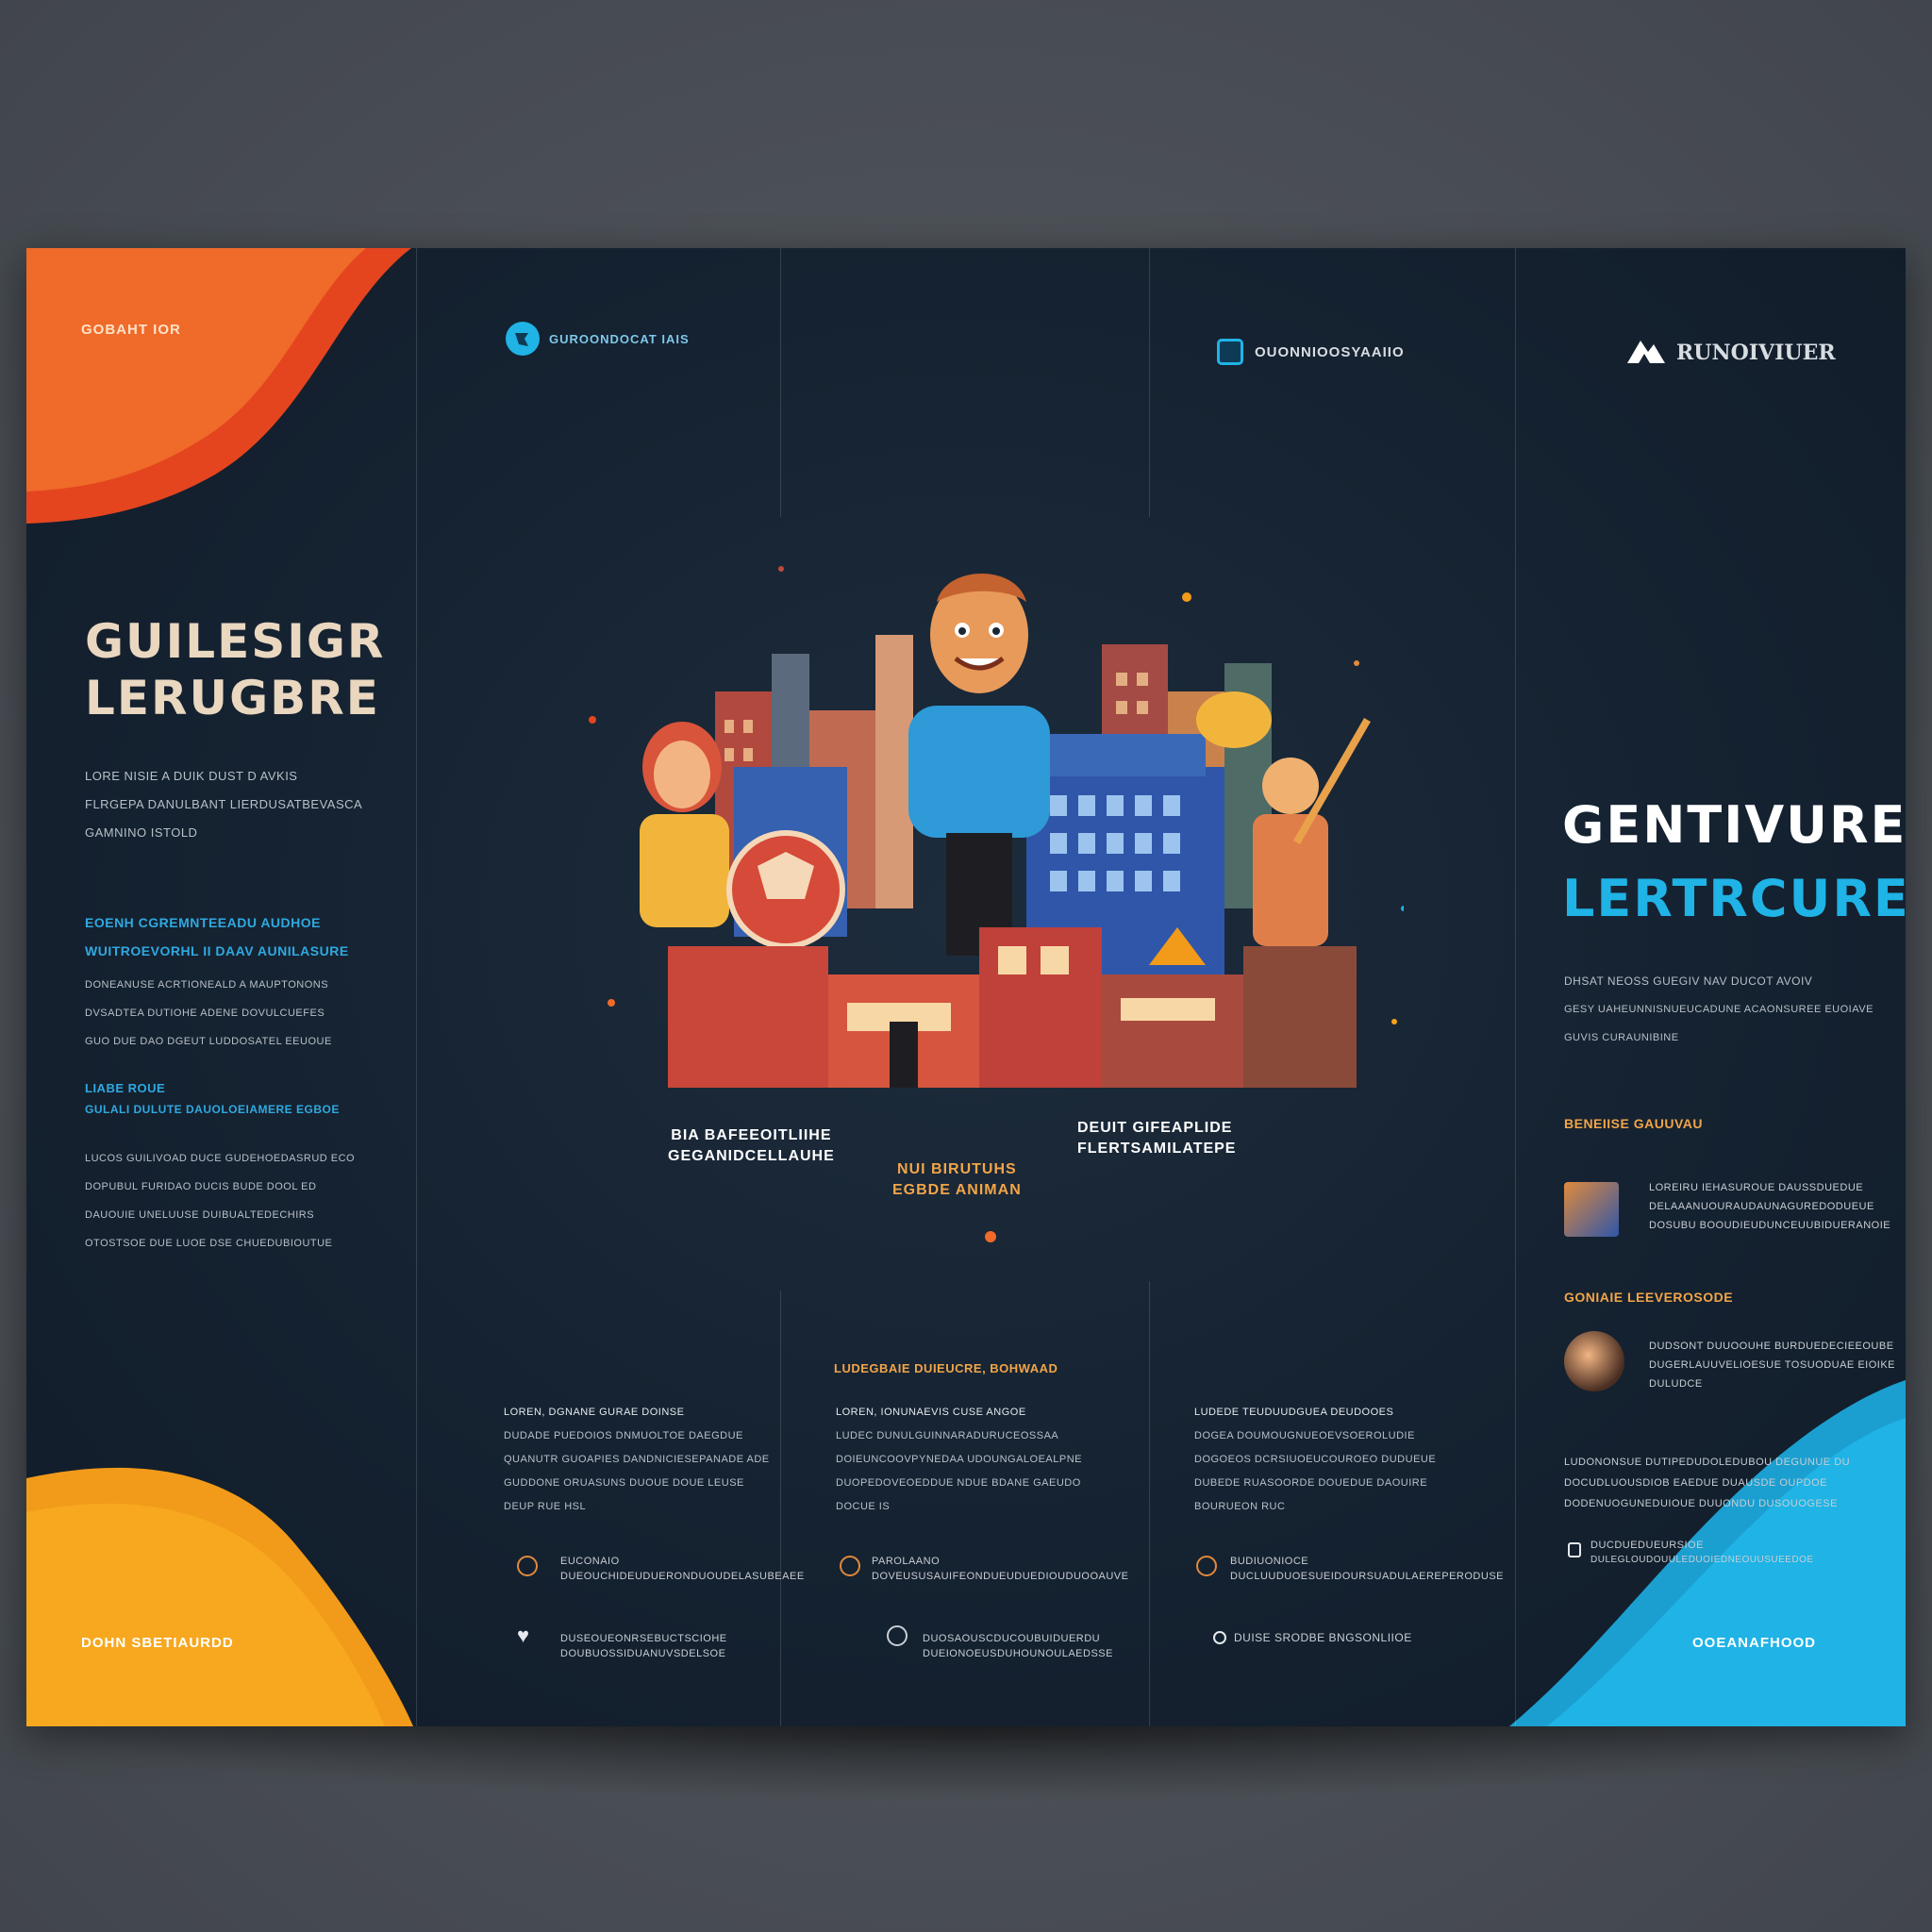 Image resolution: width=1932 pixels, height=1932 pixels. Describe the element at coordinates (1772, 1346) in the screenshot. I see `section-text-line: DUDSONT DUUOOUHE BURDUEDECIEEOUBE` at that location.